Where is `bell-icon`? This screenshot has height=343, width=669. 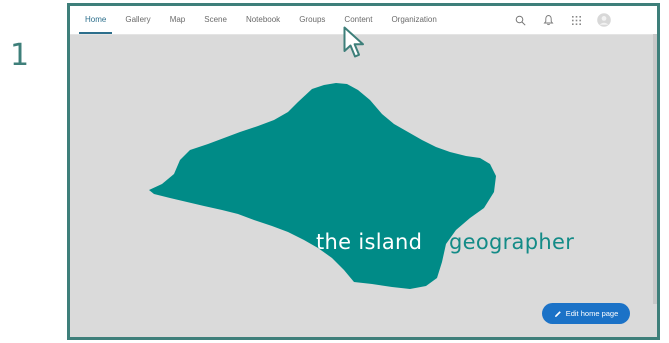 bell-icon is located at coordinates (548, 20).